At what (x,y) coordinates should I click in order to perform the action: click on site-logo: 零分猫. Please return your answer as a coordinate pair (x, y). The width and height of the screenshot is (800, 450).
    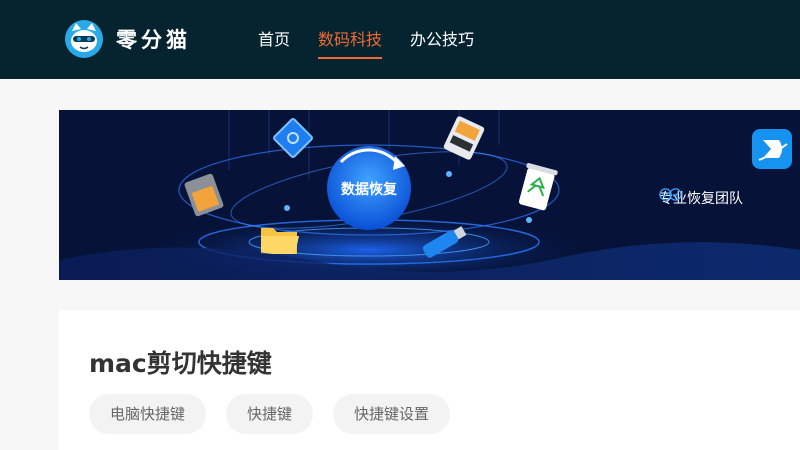
    Looking at the image, I should click on (127, 39).